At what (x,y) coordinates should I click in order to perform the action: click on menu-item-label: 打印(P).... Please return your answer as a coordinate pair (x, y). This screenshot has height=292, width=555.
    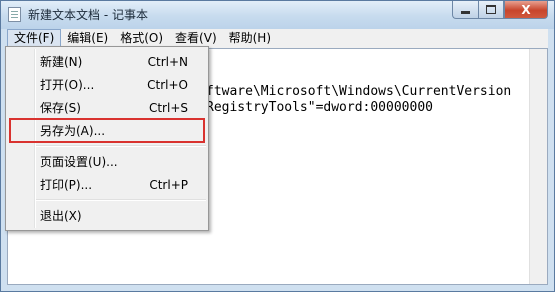
    Looking at the image, I should click on (66, 185).